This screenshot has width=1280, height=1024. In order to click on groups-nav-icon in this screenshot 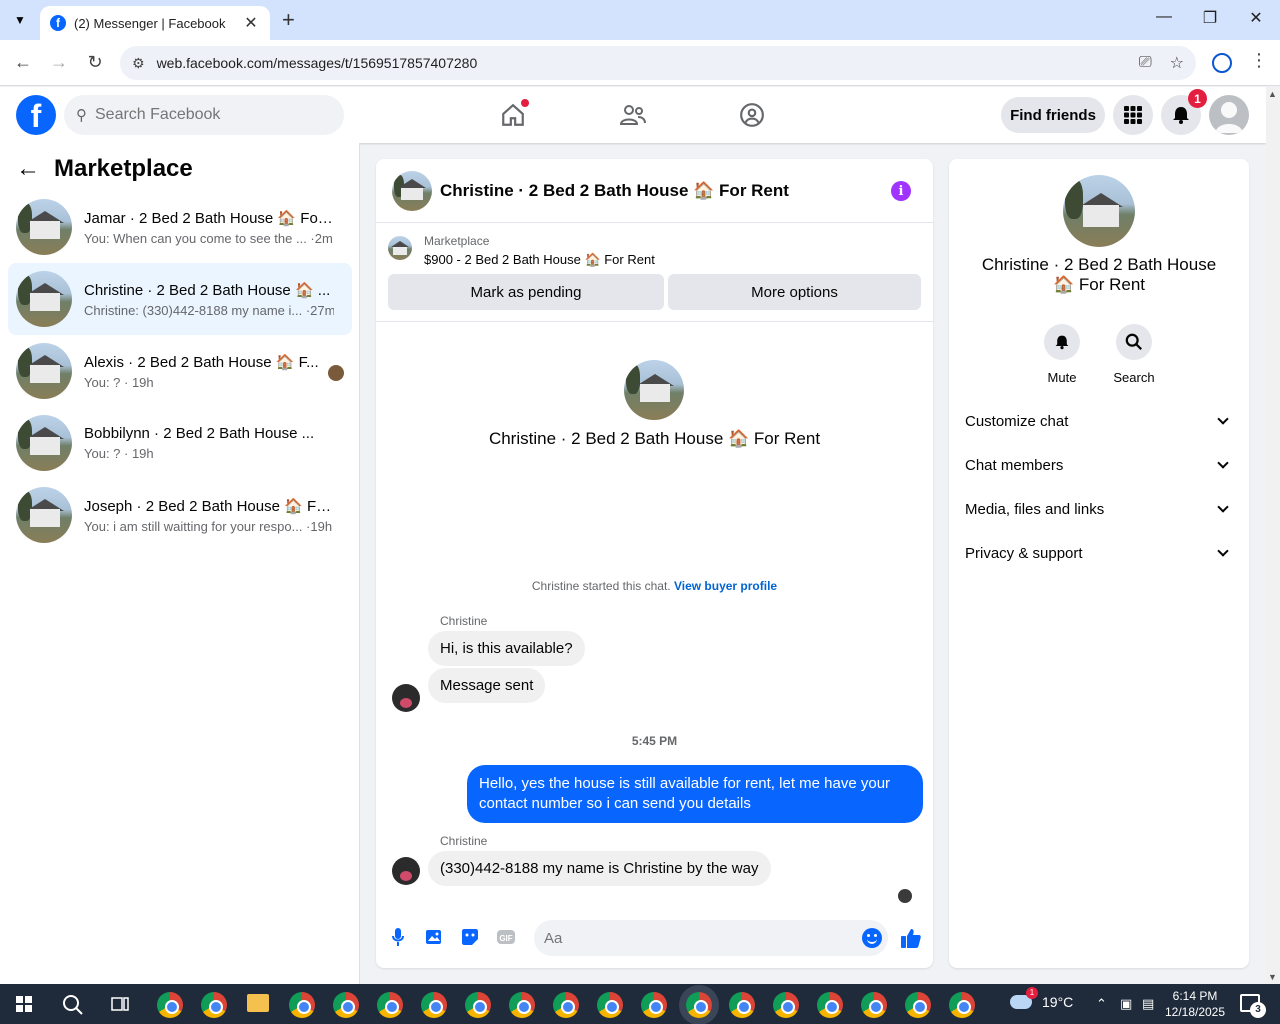, I will do `click(752, 115)`.